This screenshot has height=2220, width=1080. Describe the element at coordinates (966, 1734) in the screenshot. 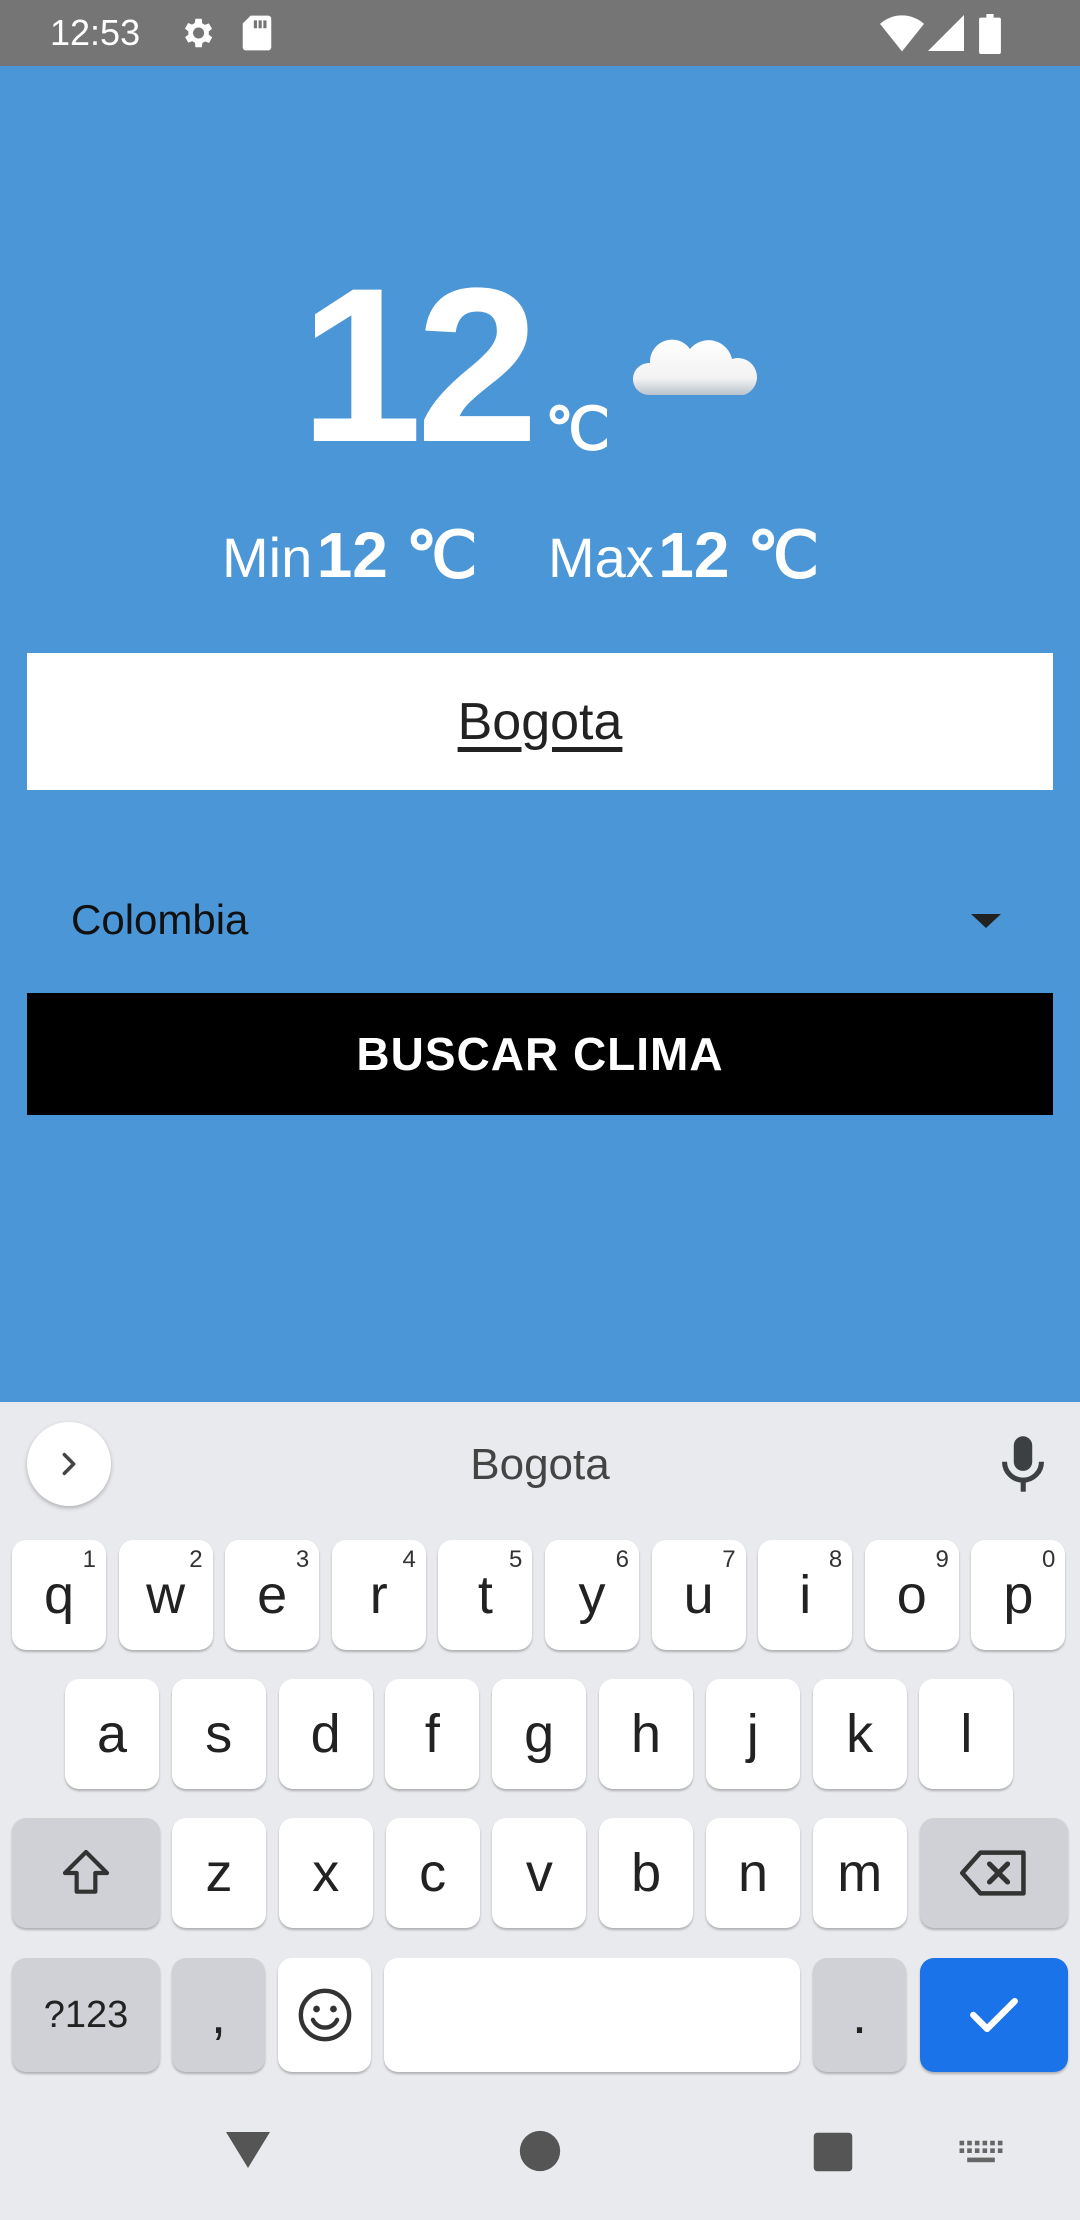

I see `key-l: l` at that location.